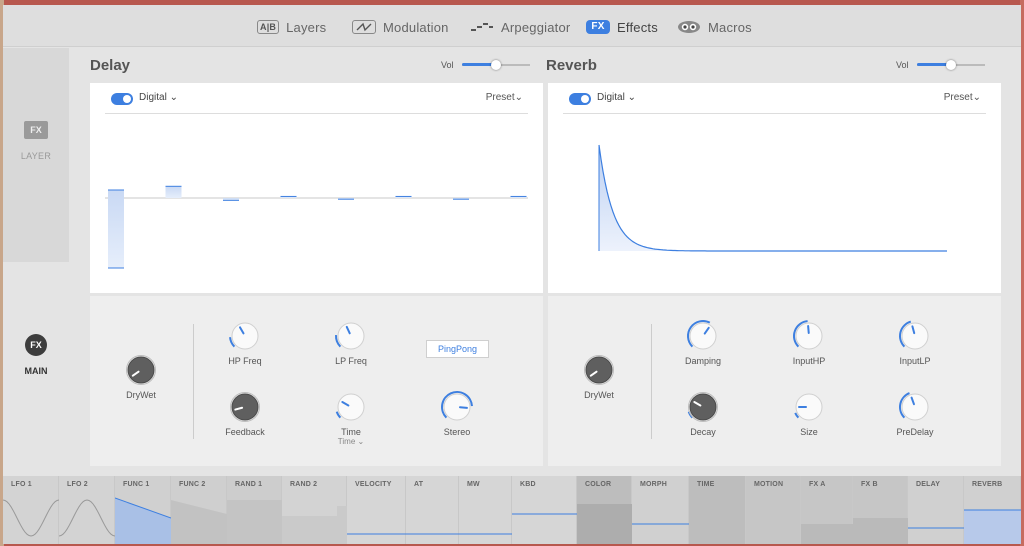 This screenshot has width=1024, height=546. What do you see at coordinates (21, 484) in the screenshot?
I see `mod-source-label: LFO 1` at bounding box center [21, 484].